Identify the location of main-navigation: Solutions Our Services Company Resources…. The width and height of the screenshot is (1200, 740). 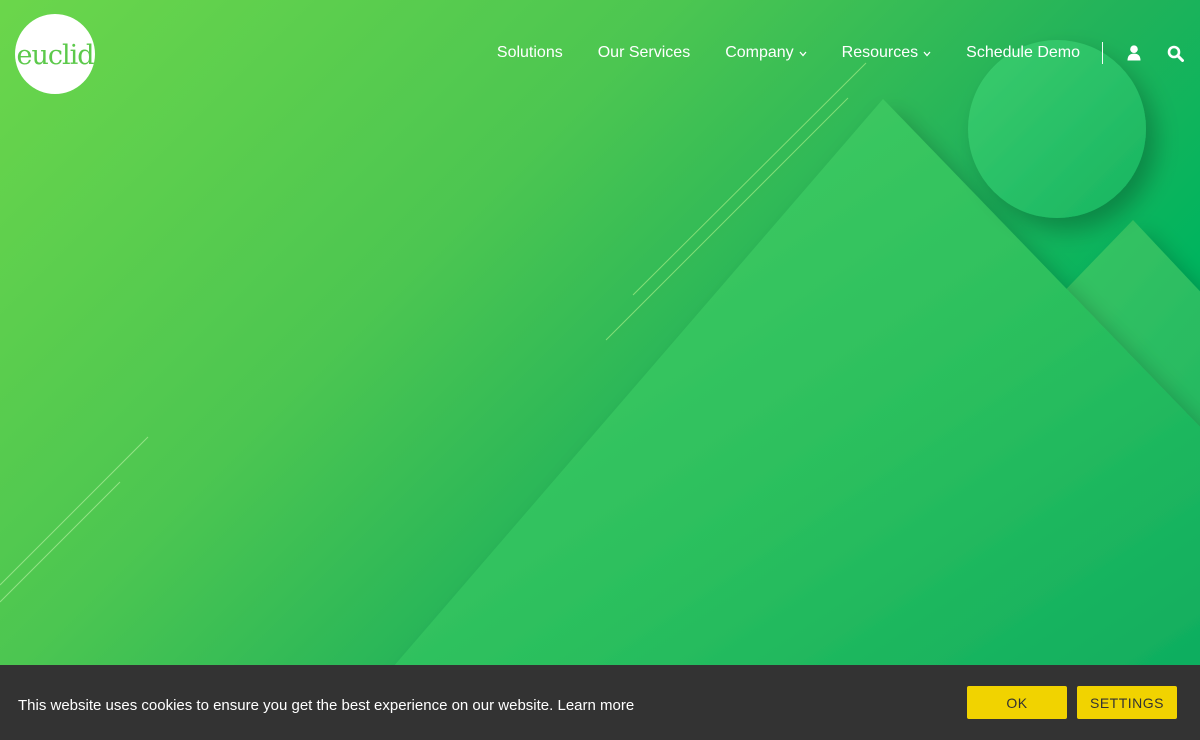
(840, 53).